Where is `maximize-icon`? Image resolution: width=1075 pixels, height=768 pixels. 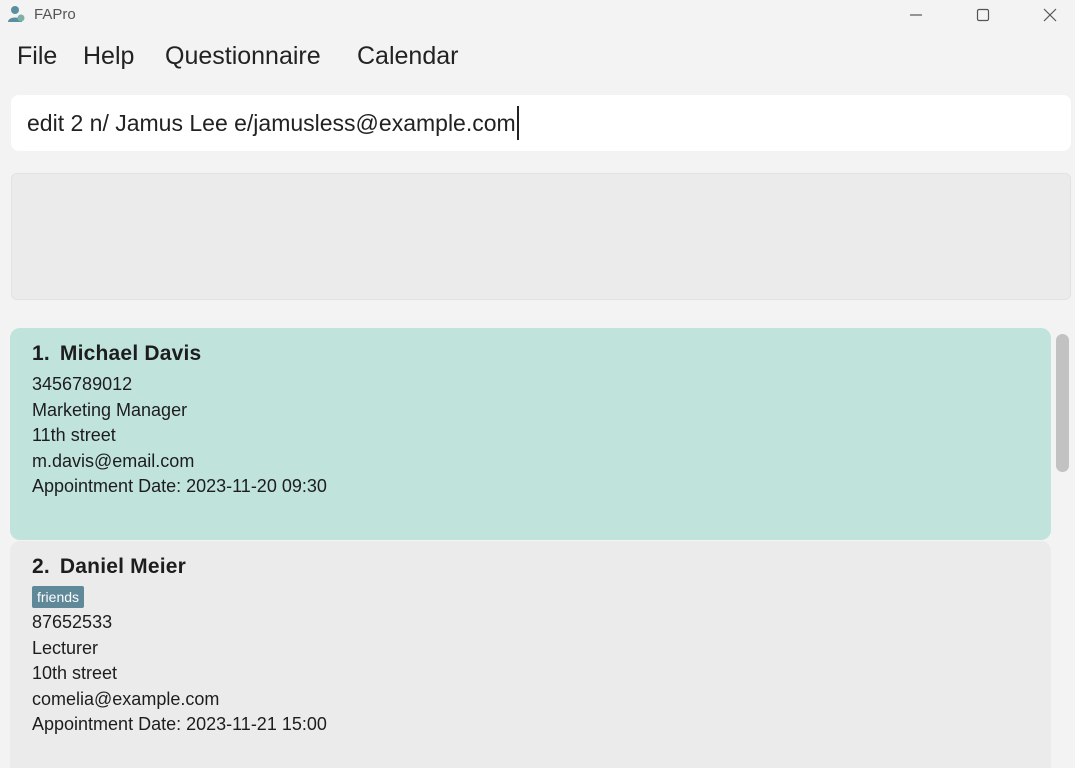
maximize-icon is located at coordinates (983, 15).